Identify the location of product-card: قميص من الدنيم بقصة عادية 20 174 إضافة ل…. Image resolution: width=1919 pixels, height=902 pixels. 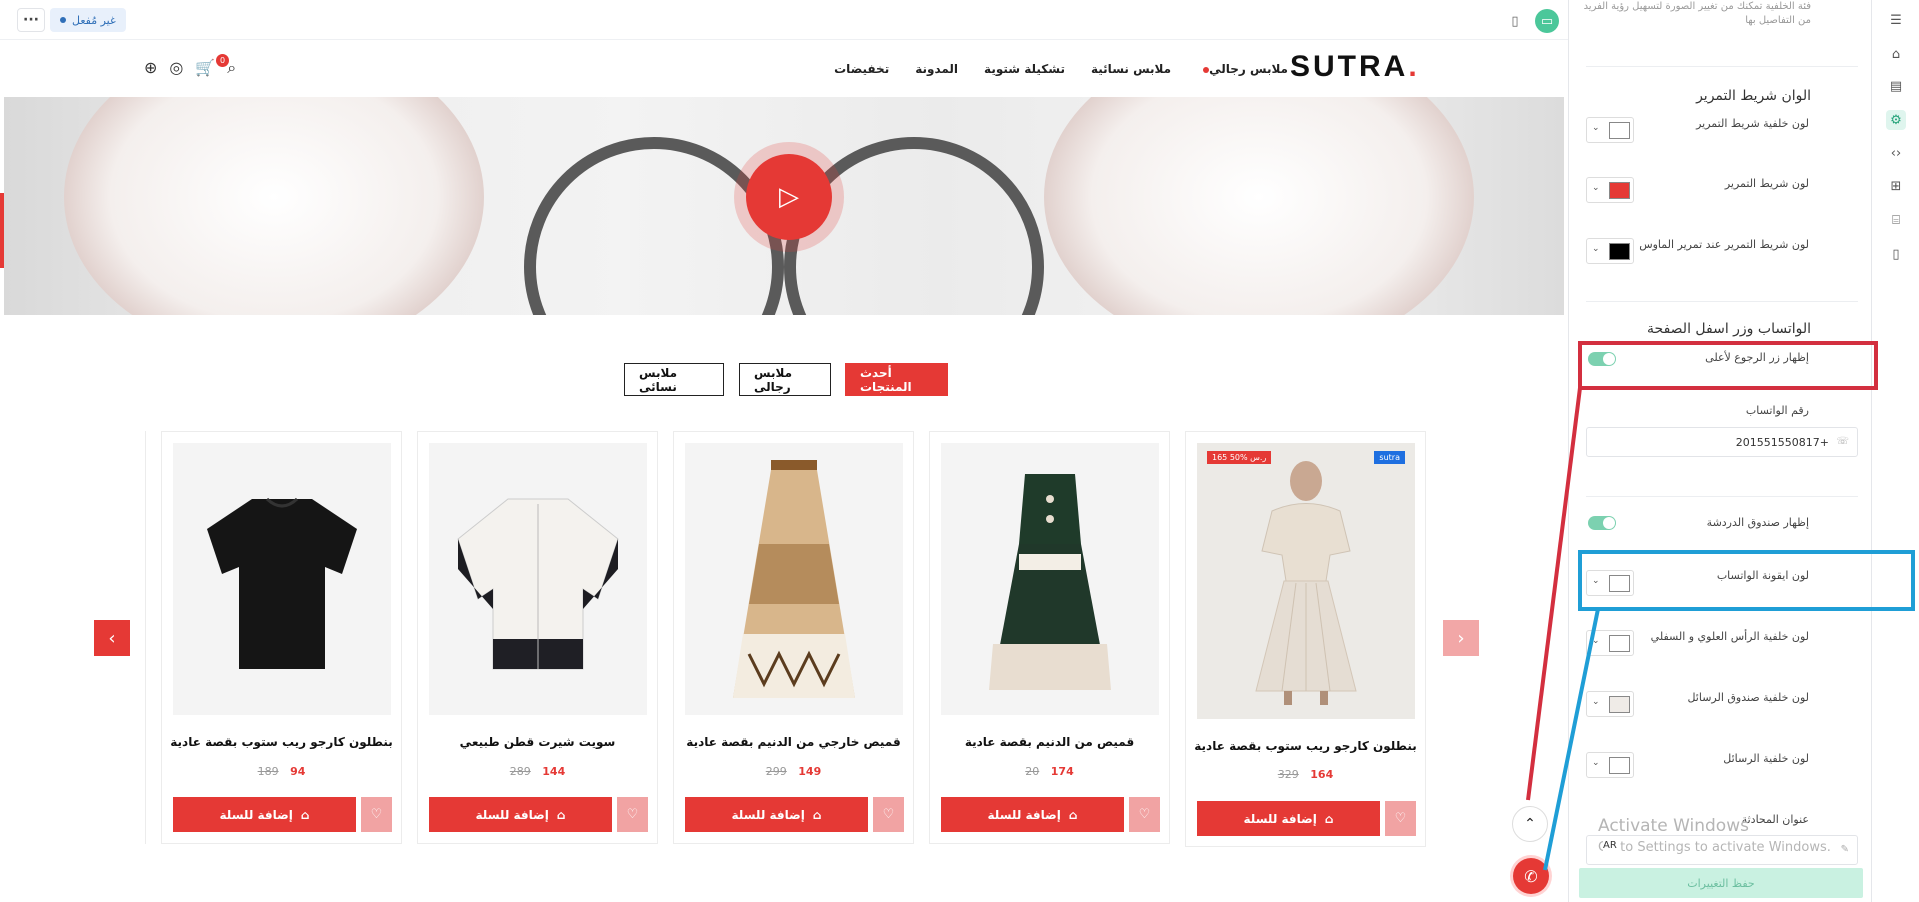
(1049, 637).